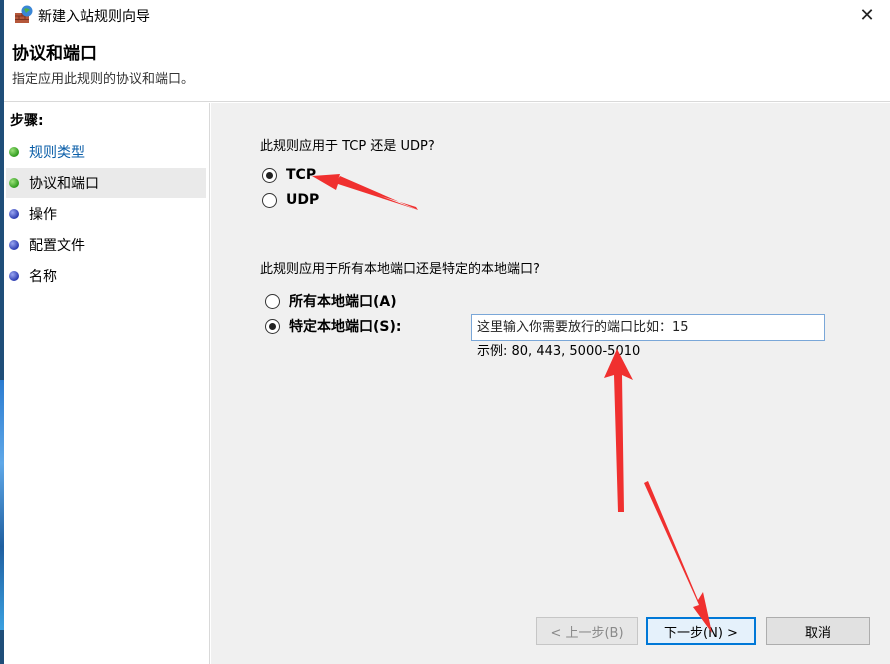 The image size is (890, 664). I want to click on page-title: 协议和端口, so click(54, 54).